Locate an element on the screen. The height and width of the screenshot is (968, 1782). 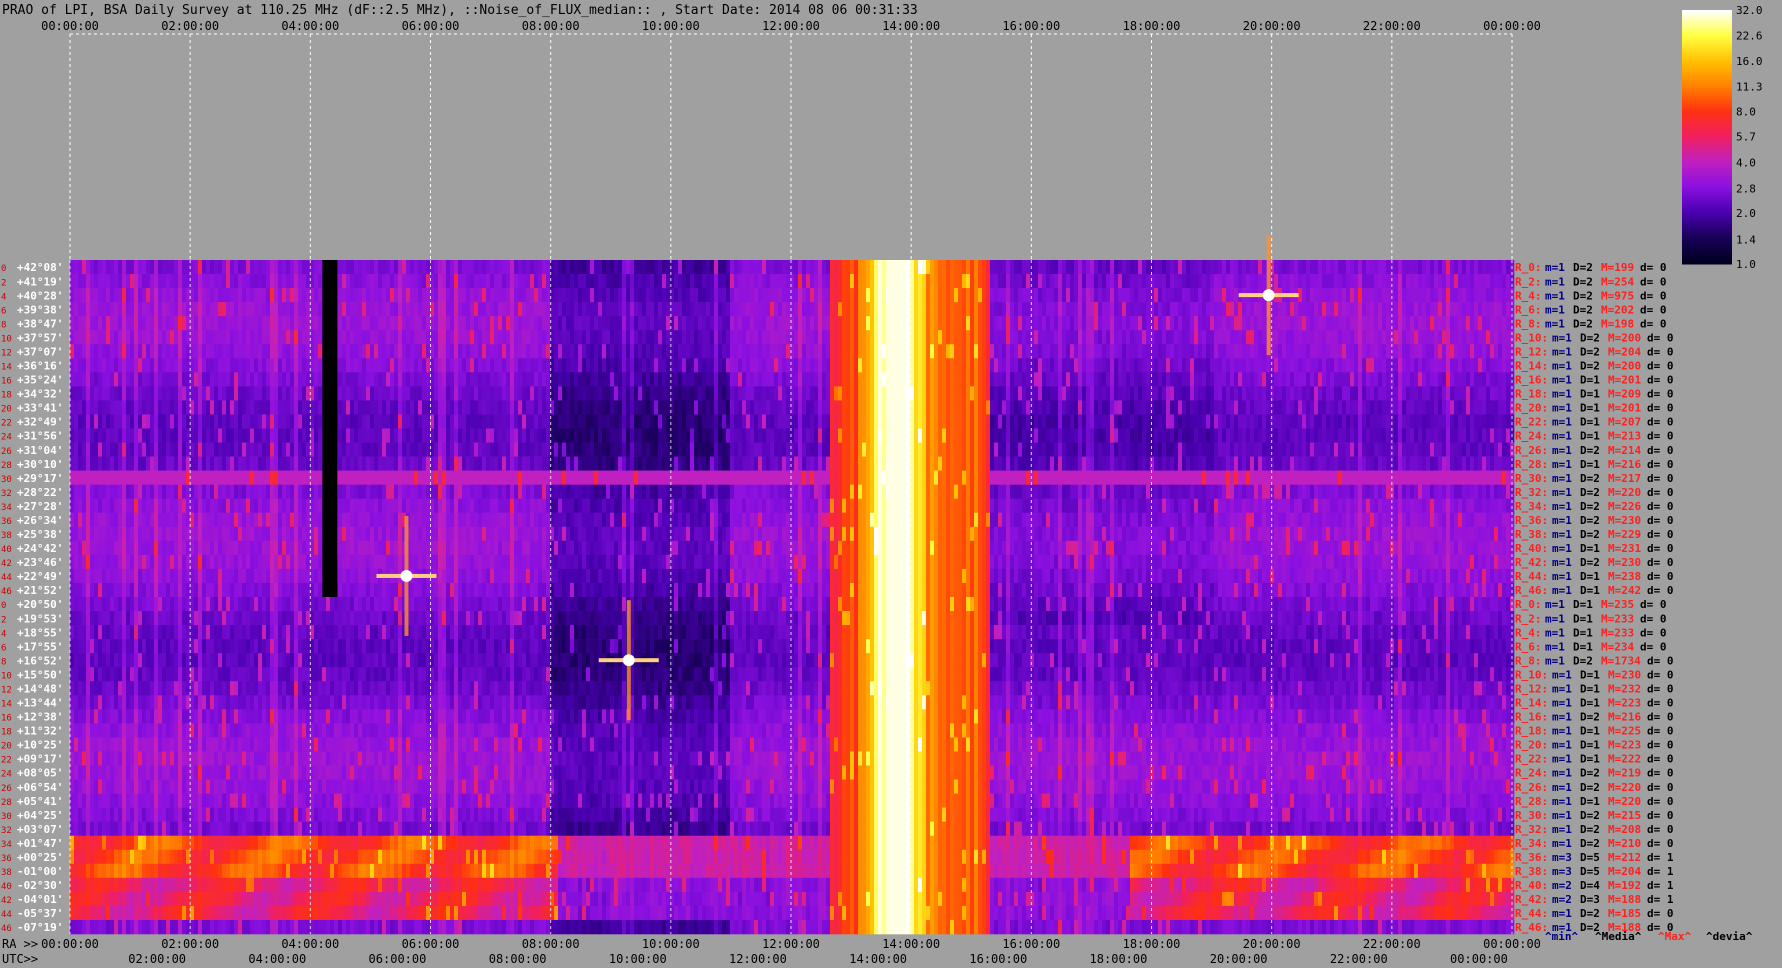
top-tick-label: 02:00:00 is located at coordinates (190, 26).